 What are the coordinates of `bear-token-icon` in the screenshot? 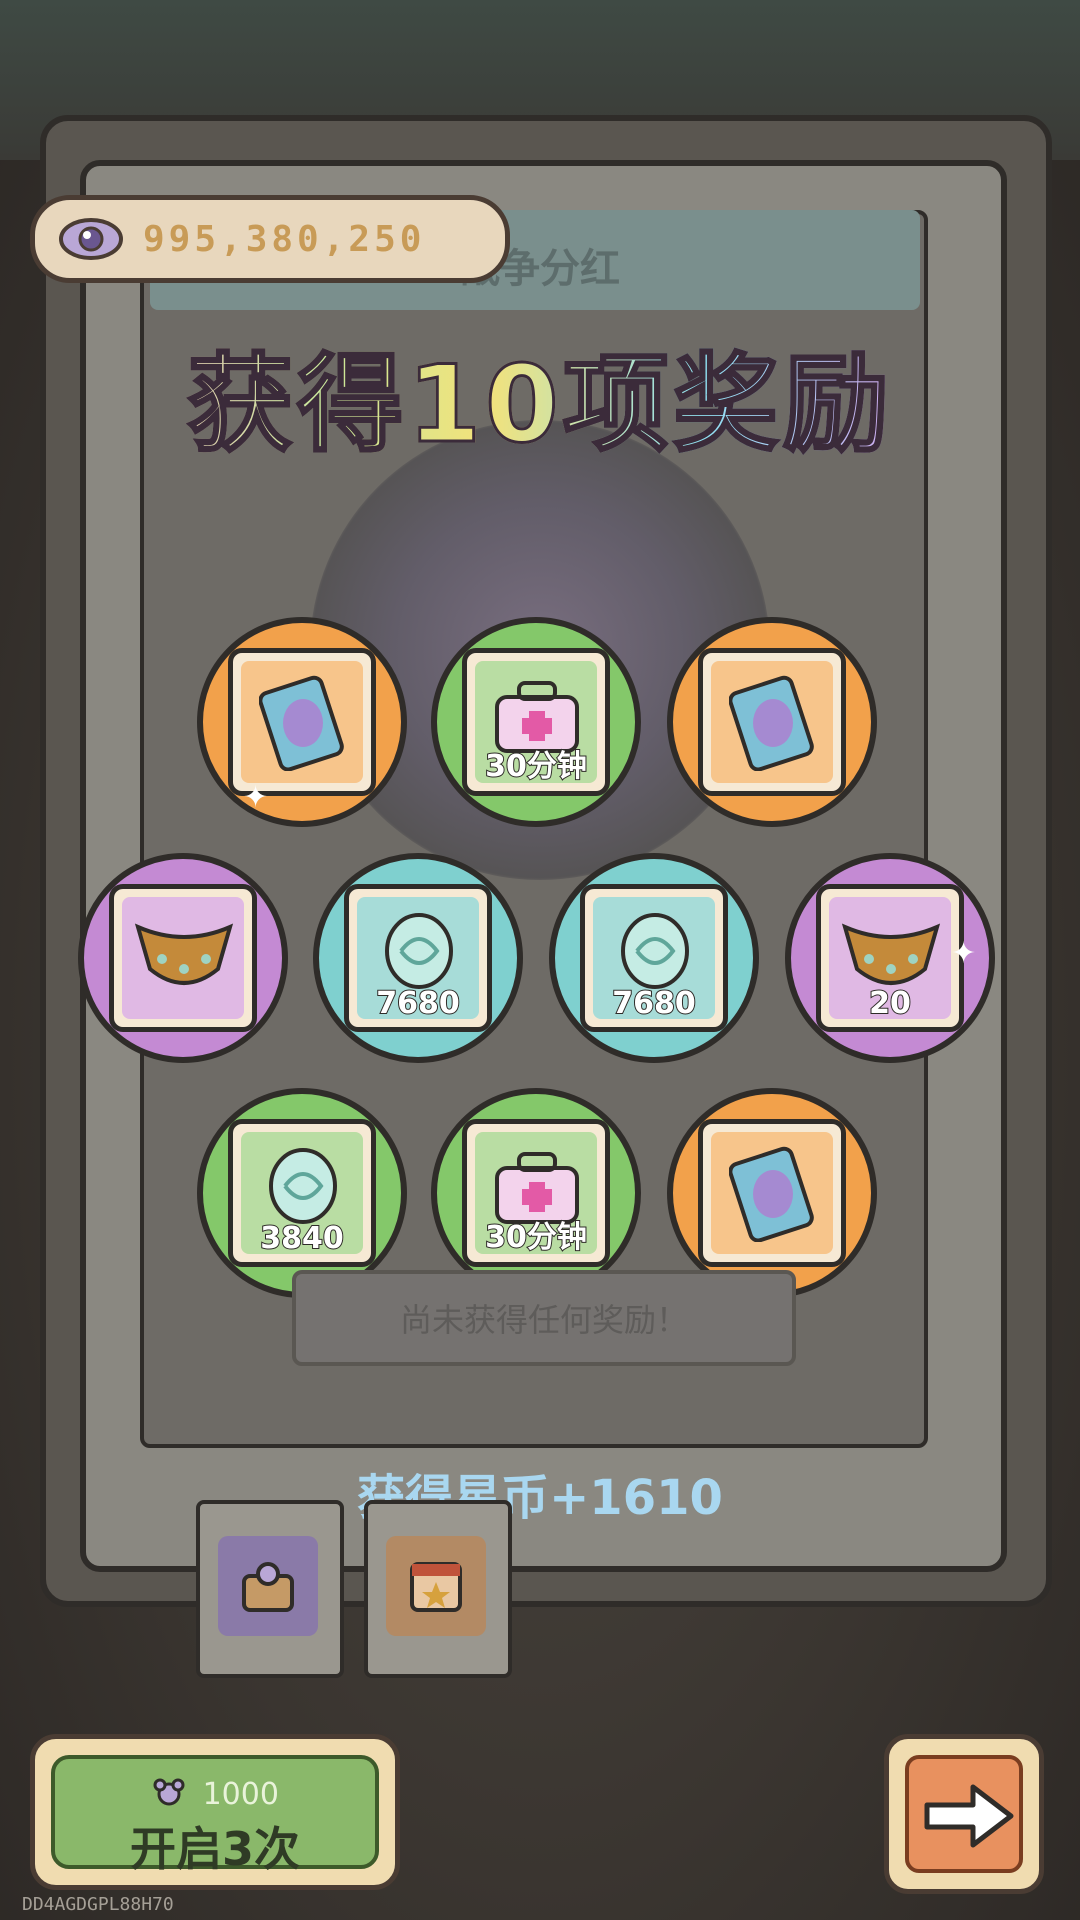 It's located at (169, 1796).